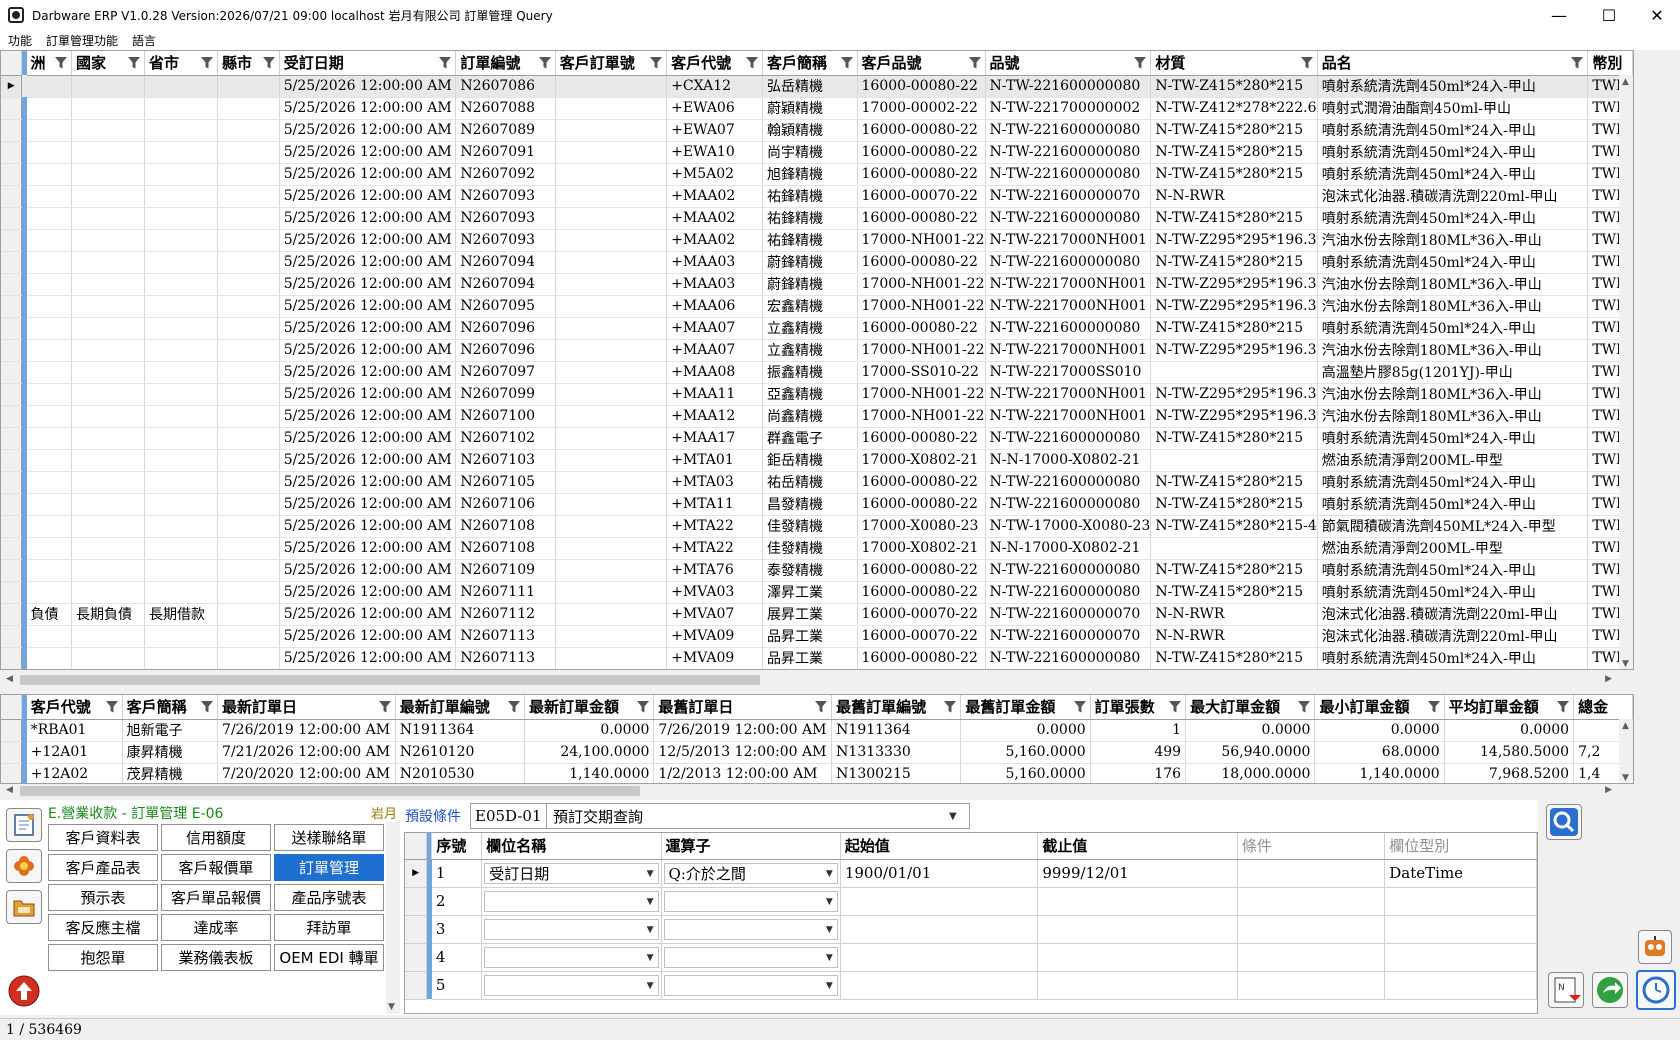 Image resolution: width=1680 pixels, height=1040 pixels. Describe the element at coordinates (1453, 63) in the screenshot. I see `orders-col-header: 品名` at that location.